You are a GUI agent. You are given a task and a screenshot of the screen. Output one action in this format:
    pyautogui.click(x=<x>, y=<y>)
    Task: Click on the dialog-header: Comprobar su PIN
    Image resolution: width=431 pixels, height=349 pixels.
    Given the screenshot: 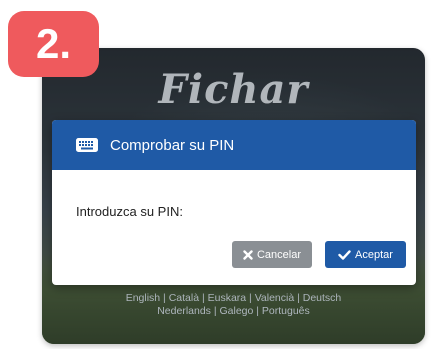 What is the action you would take?
    pyautogui.click(x=234, y=145)
    